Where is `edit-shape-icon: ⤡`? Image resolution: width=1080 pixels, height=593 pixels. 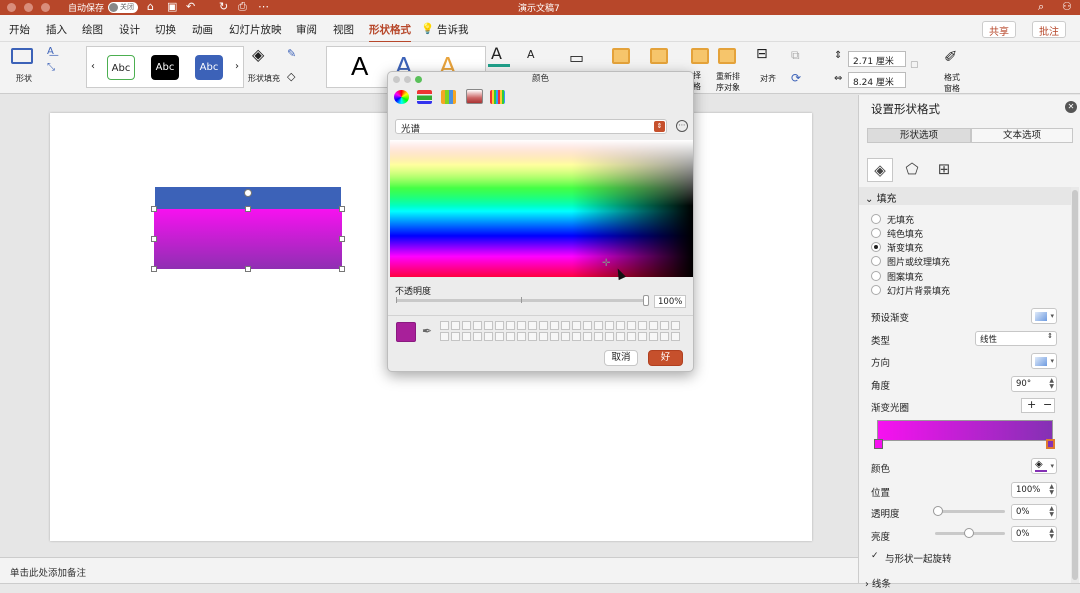
edit-shape-icon: ⤡ is located at coordinates (51, 67).